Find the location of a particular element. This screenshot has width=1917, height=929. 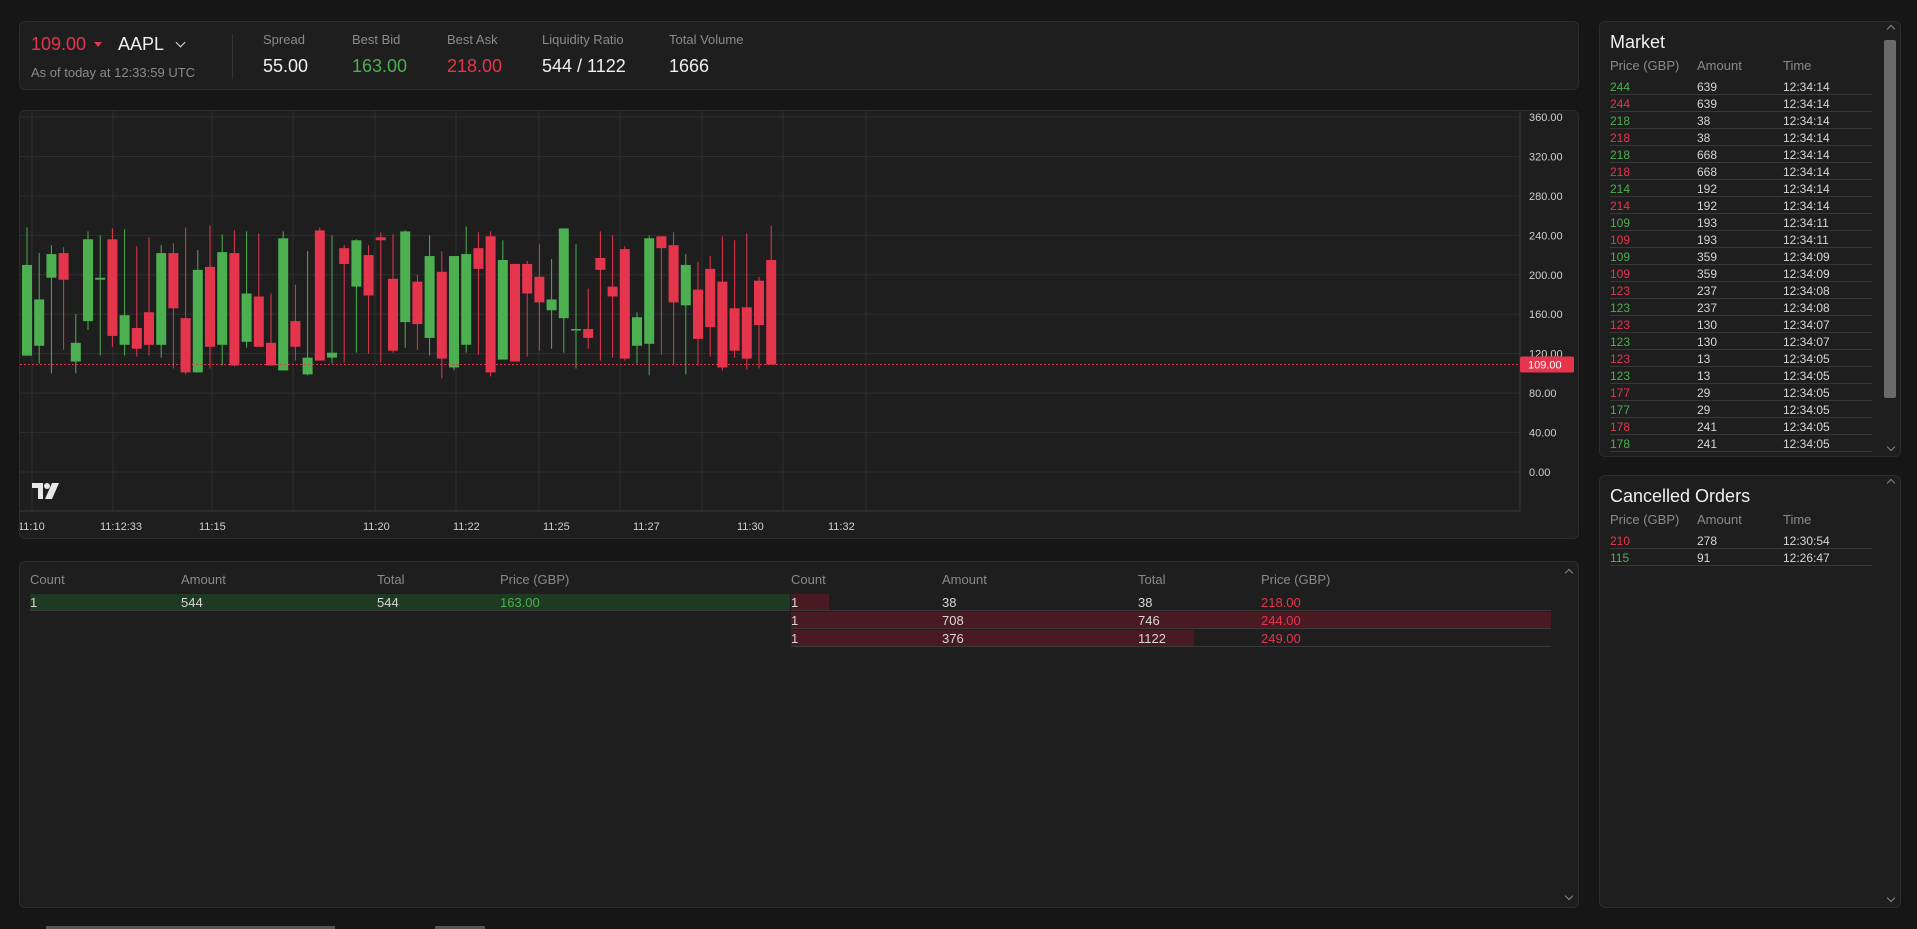

stat-best-bid: Best Bid 163.00 is located at coordinates (379, 54).